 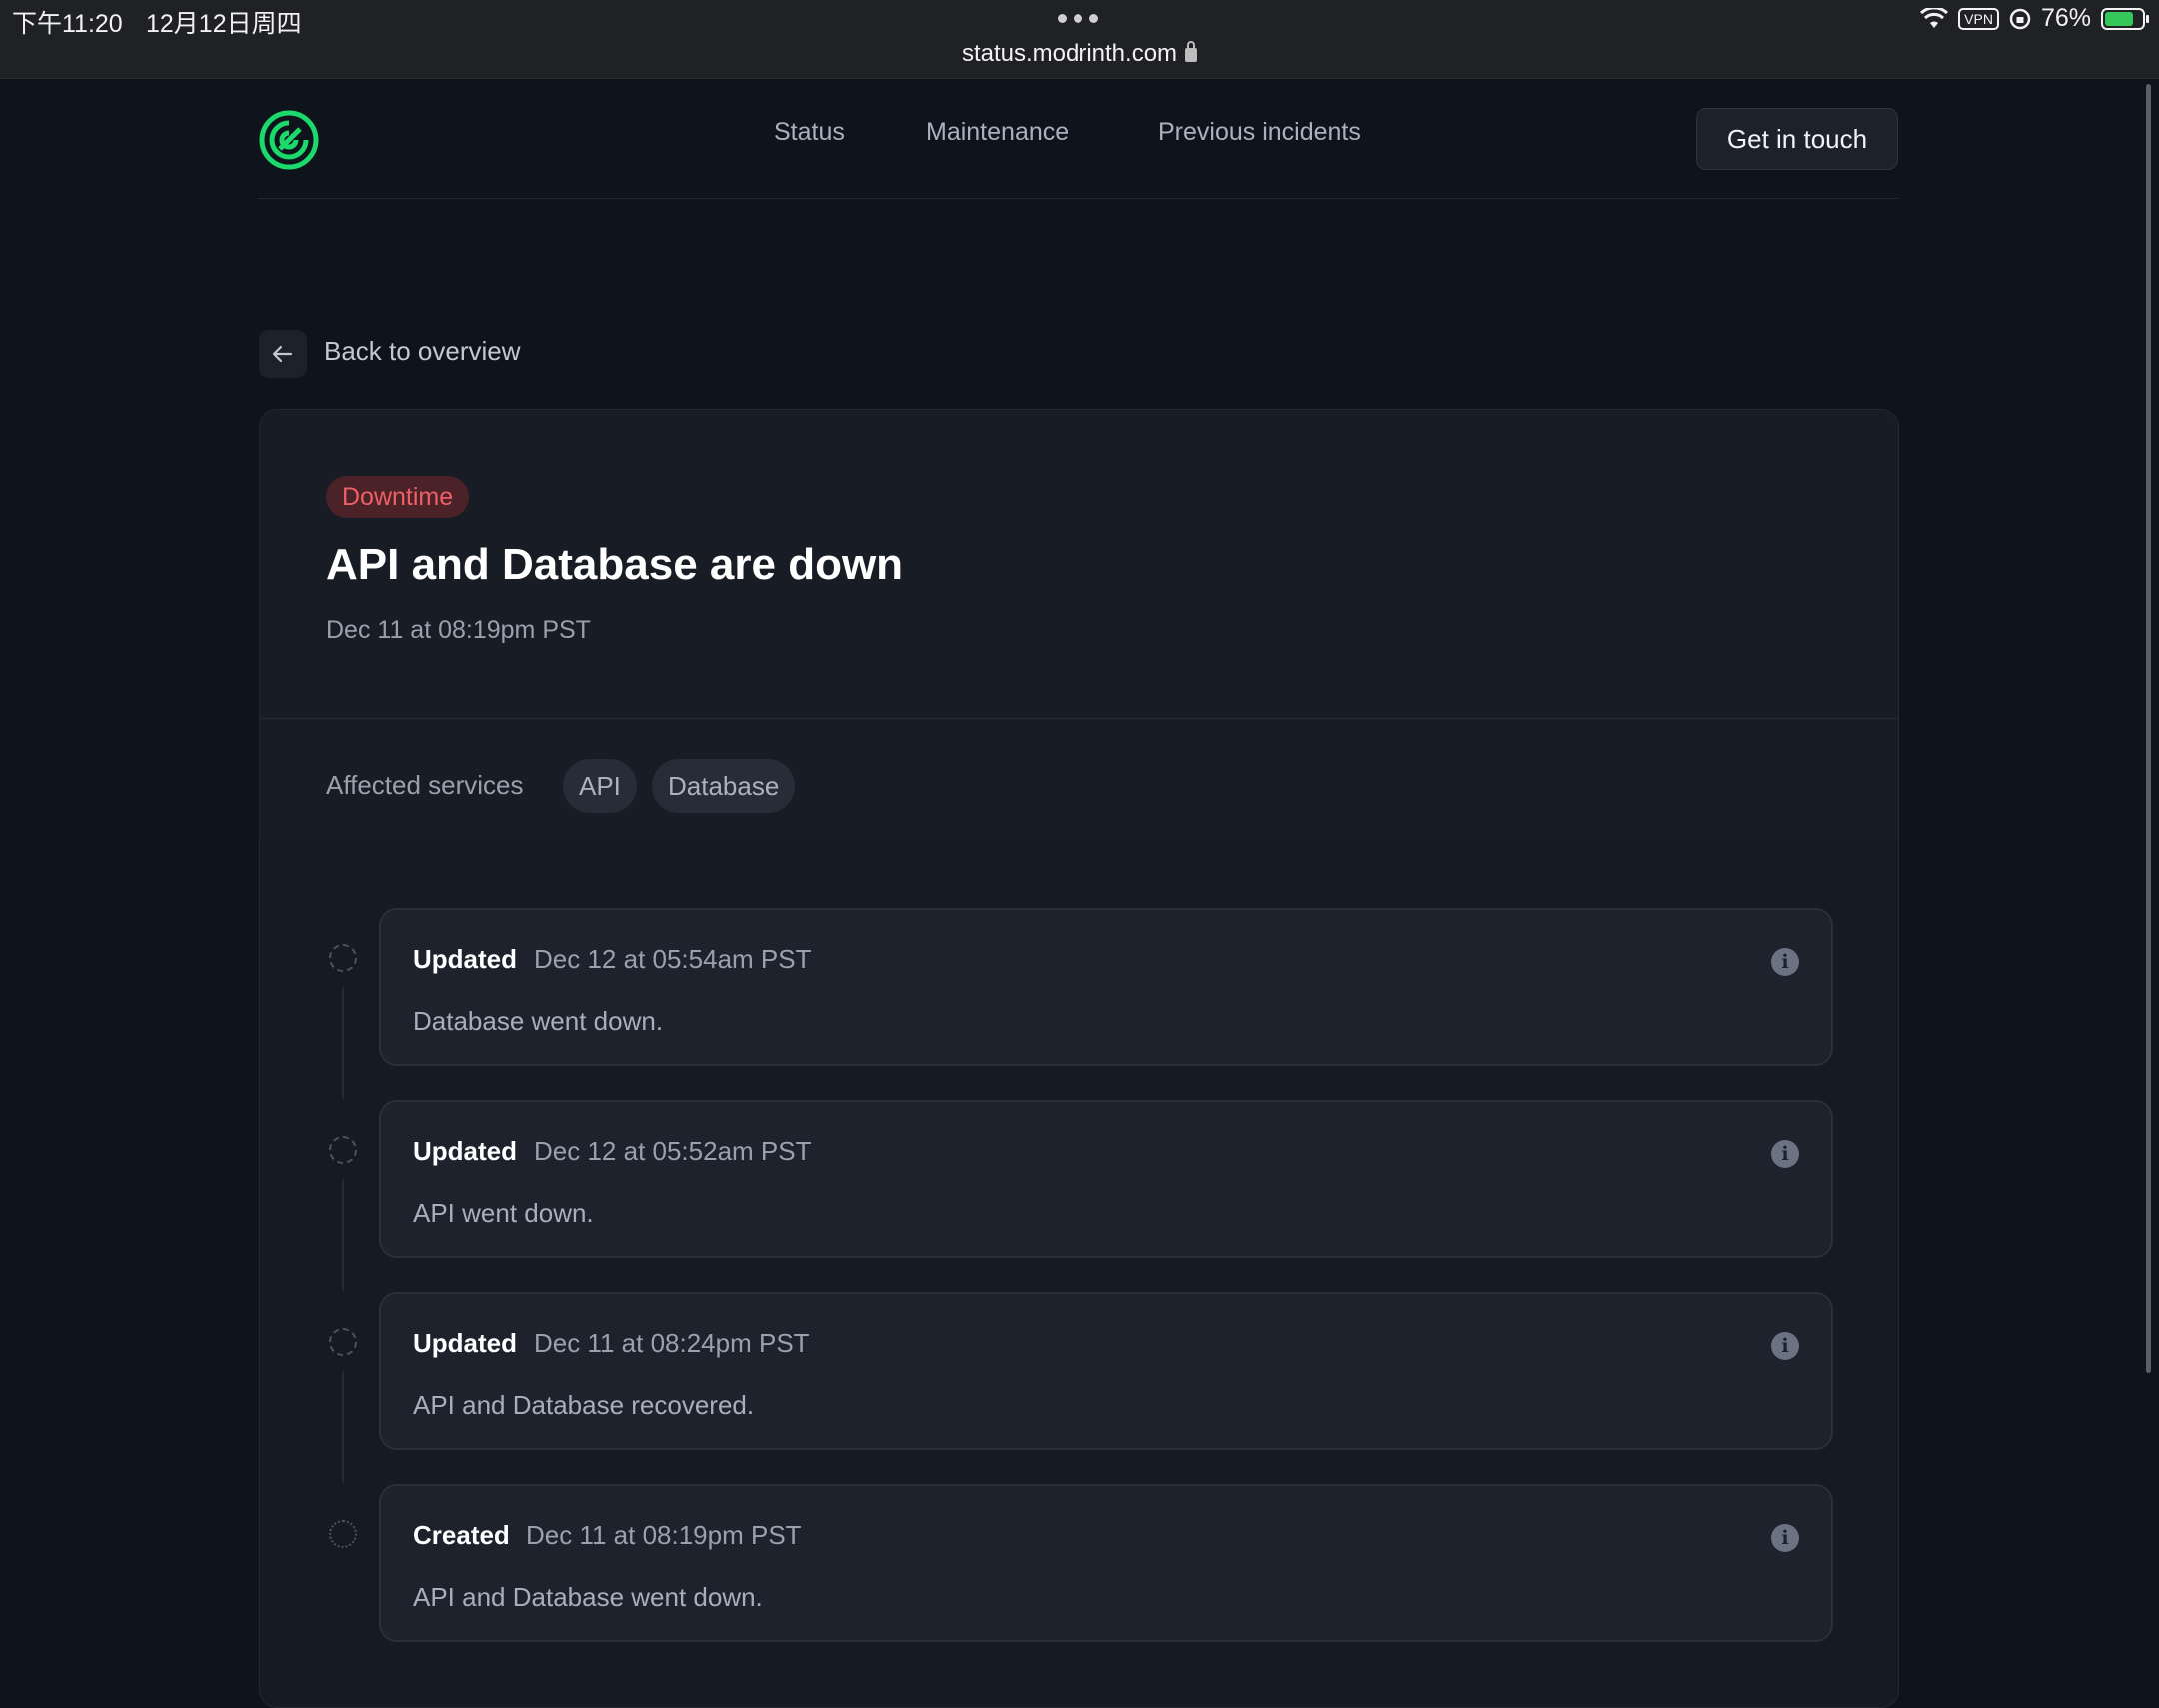 I want to click on update-time: Dec 12 at 05:52am PST, so click(x=673, y=1151).